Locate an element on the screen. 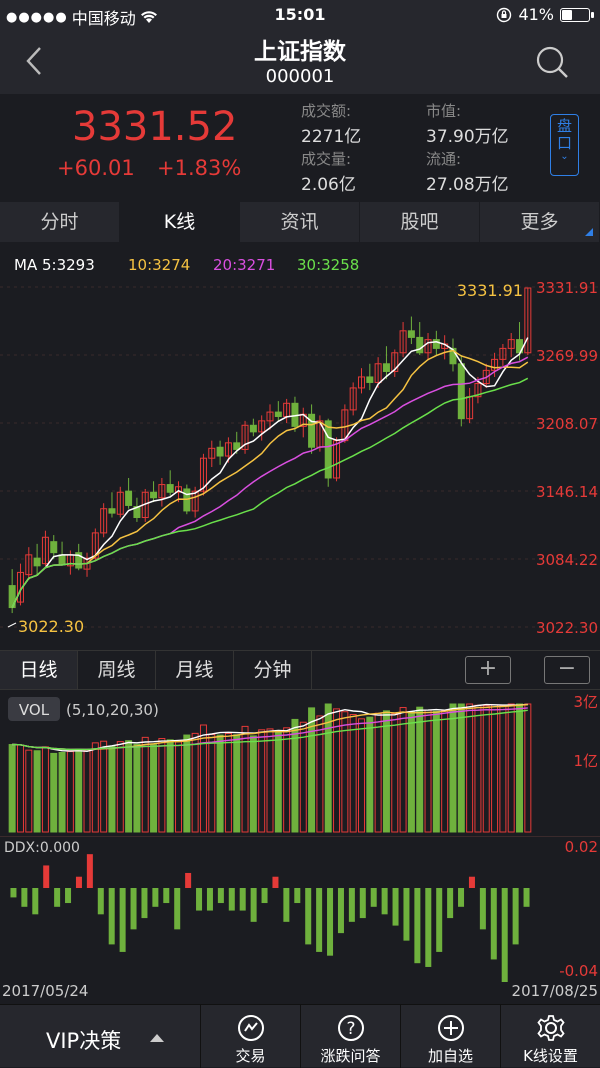 The width and height of the screenshot is (600, 1068). volume-chart: VOL (5,10,20,30) 3亿 1亿 is located at coordinates (300, 763).